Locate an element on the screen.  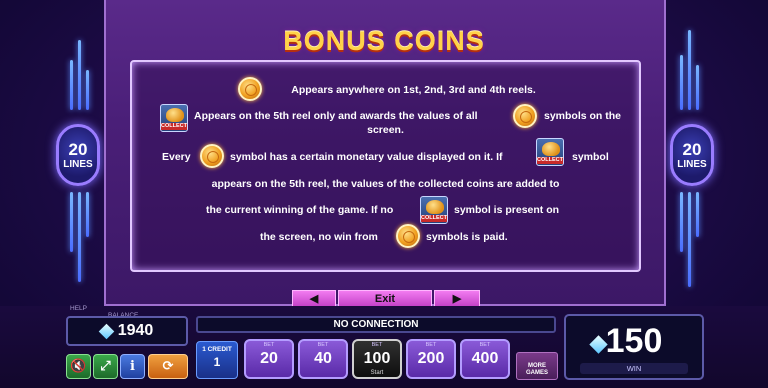
autoplay-button: ⟳ is located at coordinates (168, 366).